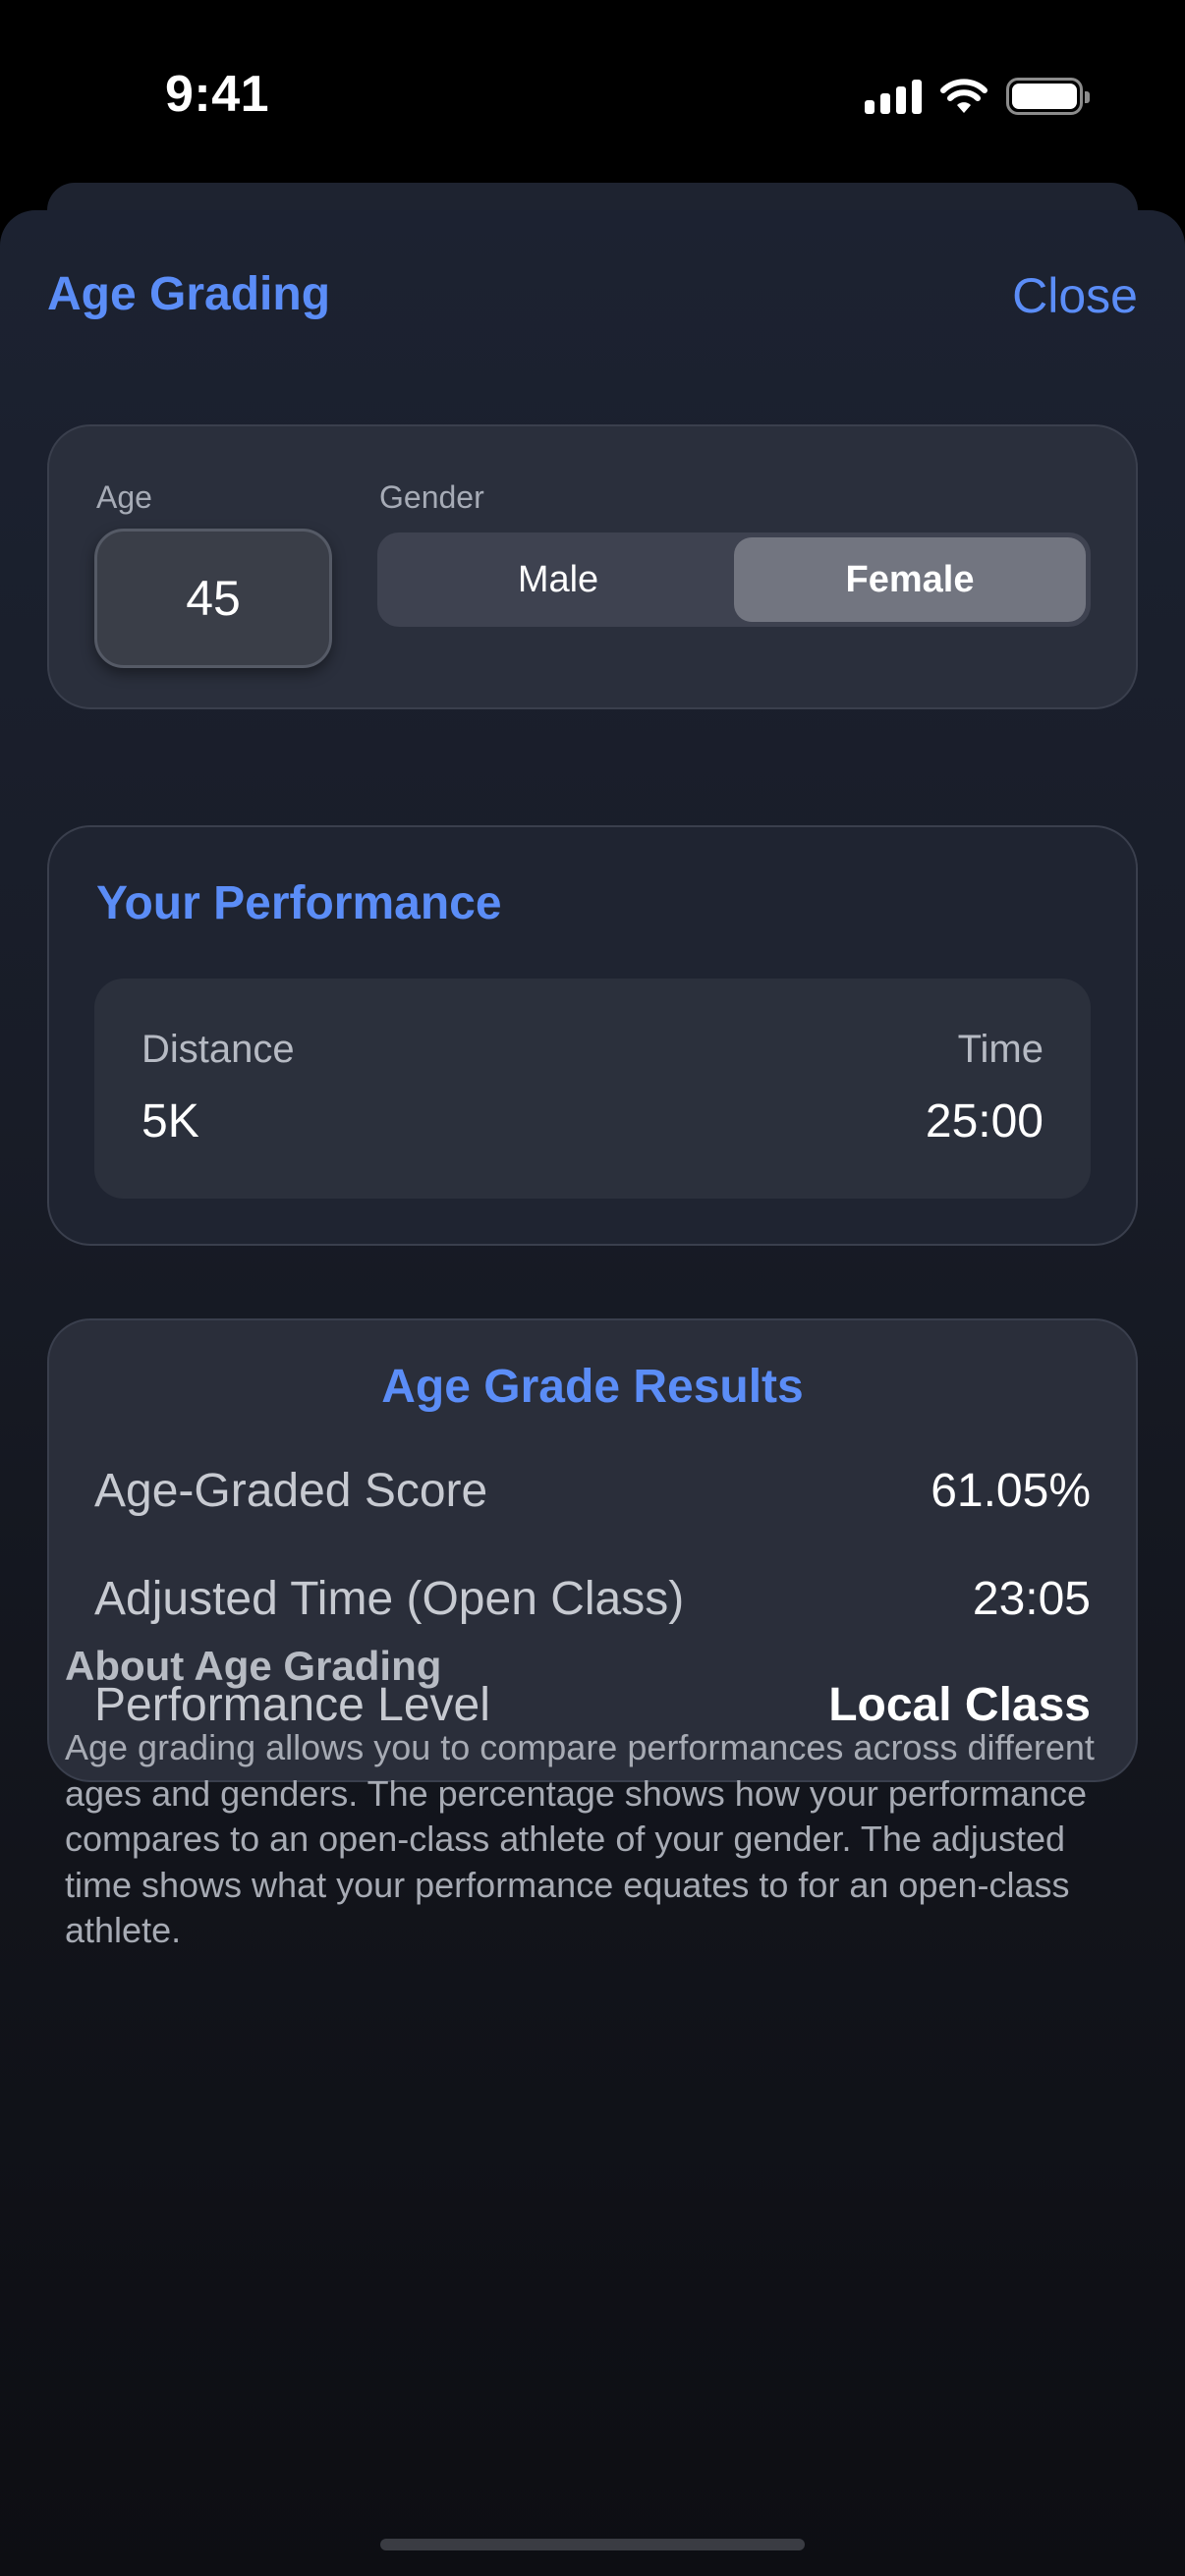 The height and width of the screenshot is (2576, 1185). I want to click on result-label: Adjusted Time (Open Class), so click(389, 1599).